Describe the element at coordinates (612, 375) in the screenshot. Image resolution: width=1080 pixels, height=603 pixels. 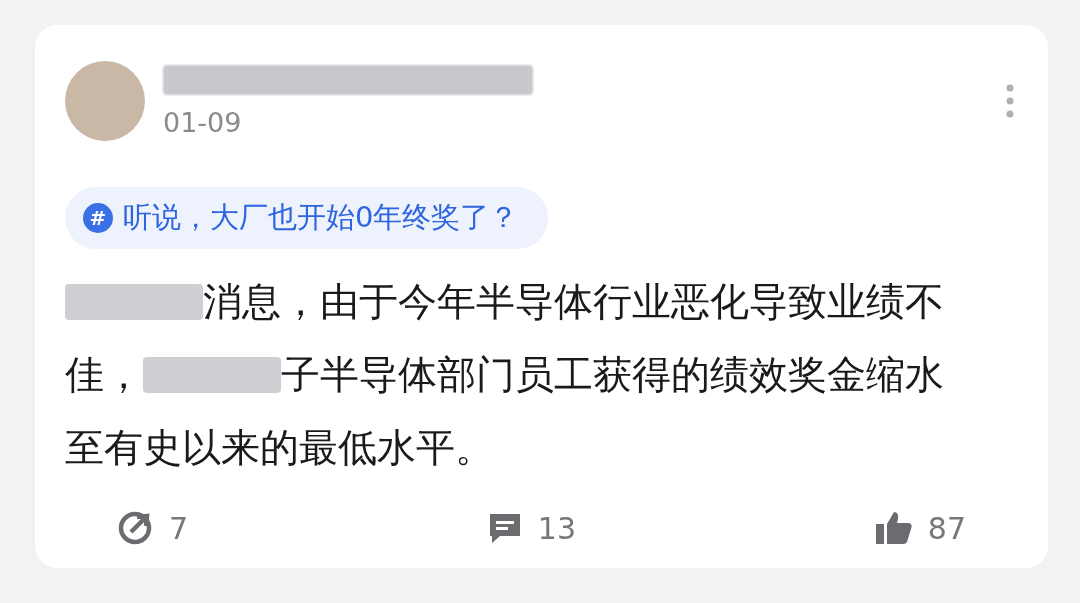
I see `post-text: 子半导体部门员工获得的绩效奖金缩水` at that location.